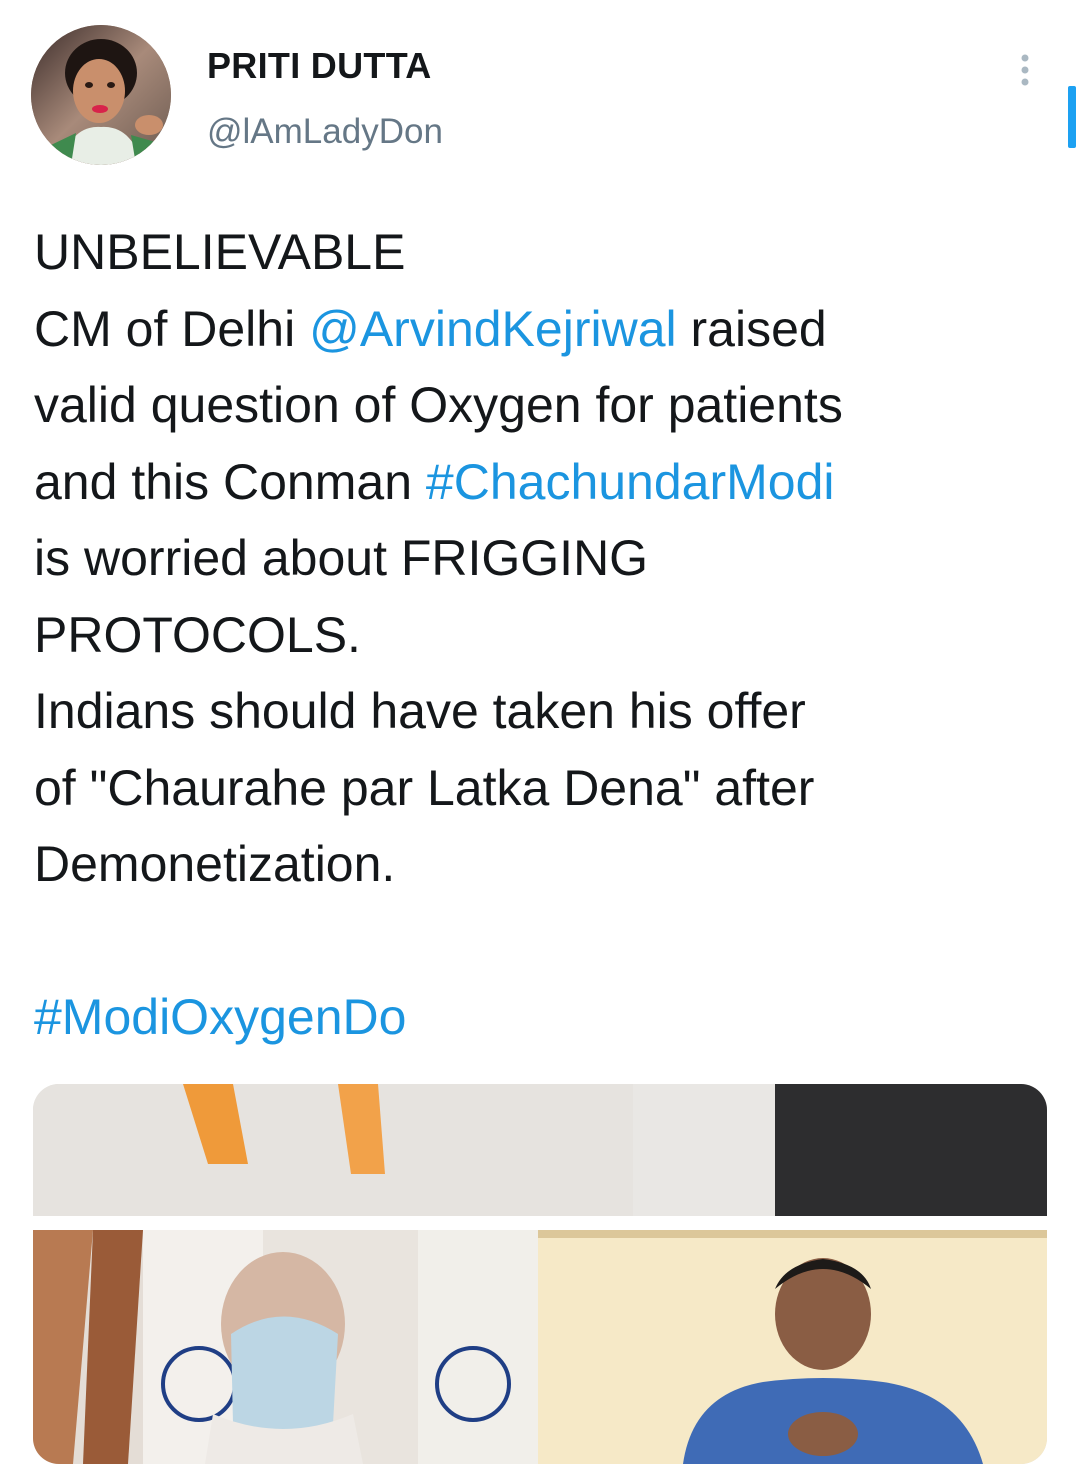 This screenshot has width=1080, height=1464. I want to click on tweet-line: Demonetization., so click(544, 864).